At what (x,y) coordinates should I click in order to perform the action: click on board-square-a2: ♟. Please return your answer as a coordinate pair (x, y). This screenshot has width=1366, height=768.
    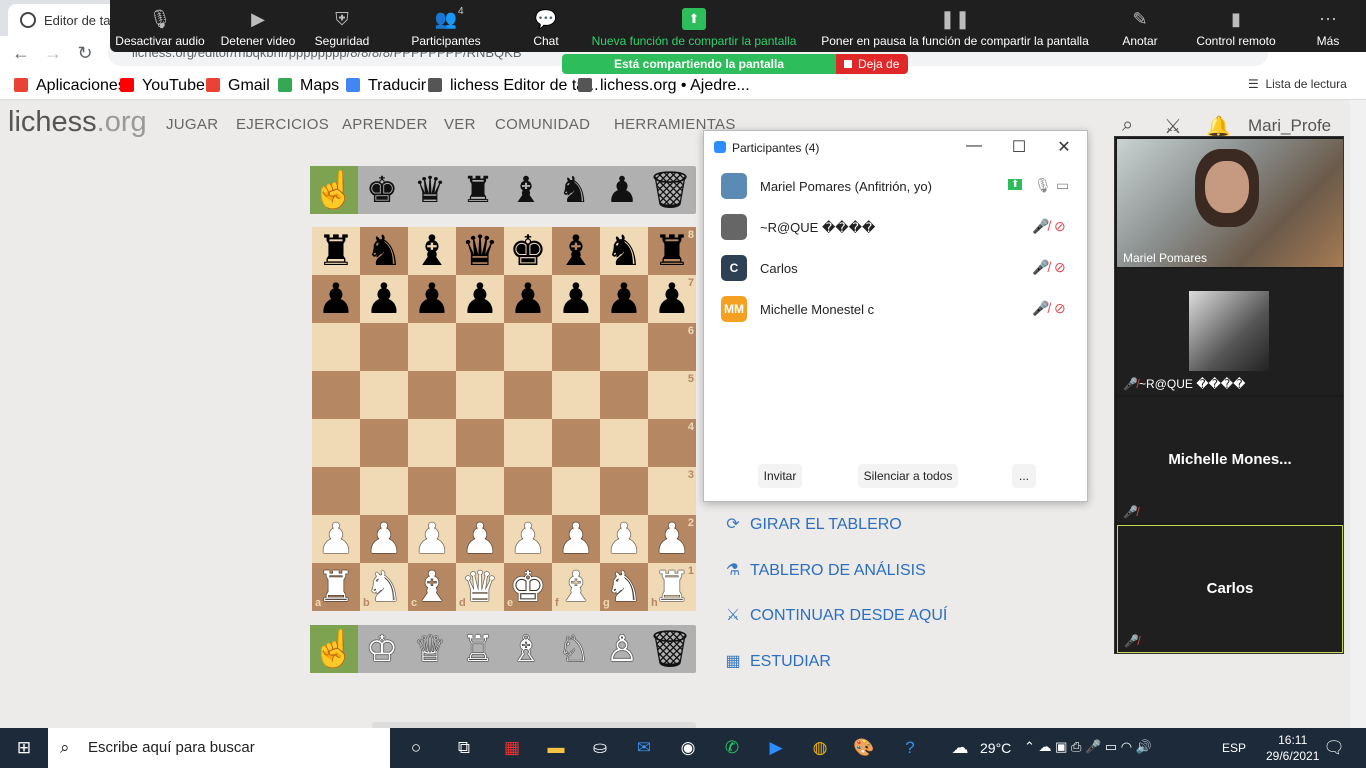
    Looking at the image, I should click on (336, 539).